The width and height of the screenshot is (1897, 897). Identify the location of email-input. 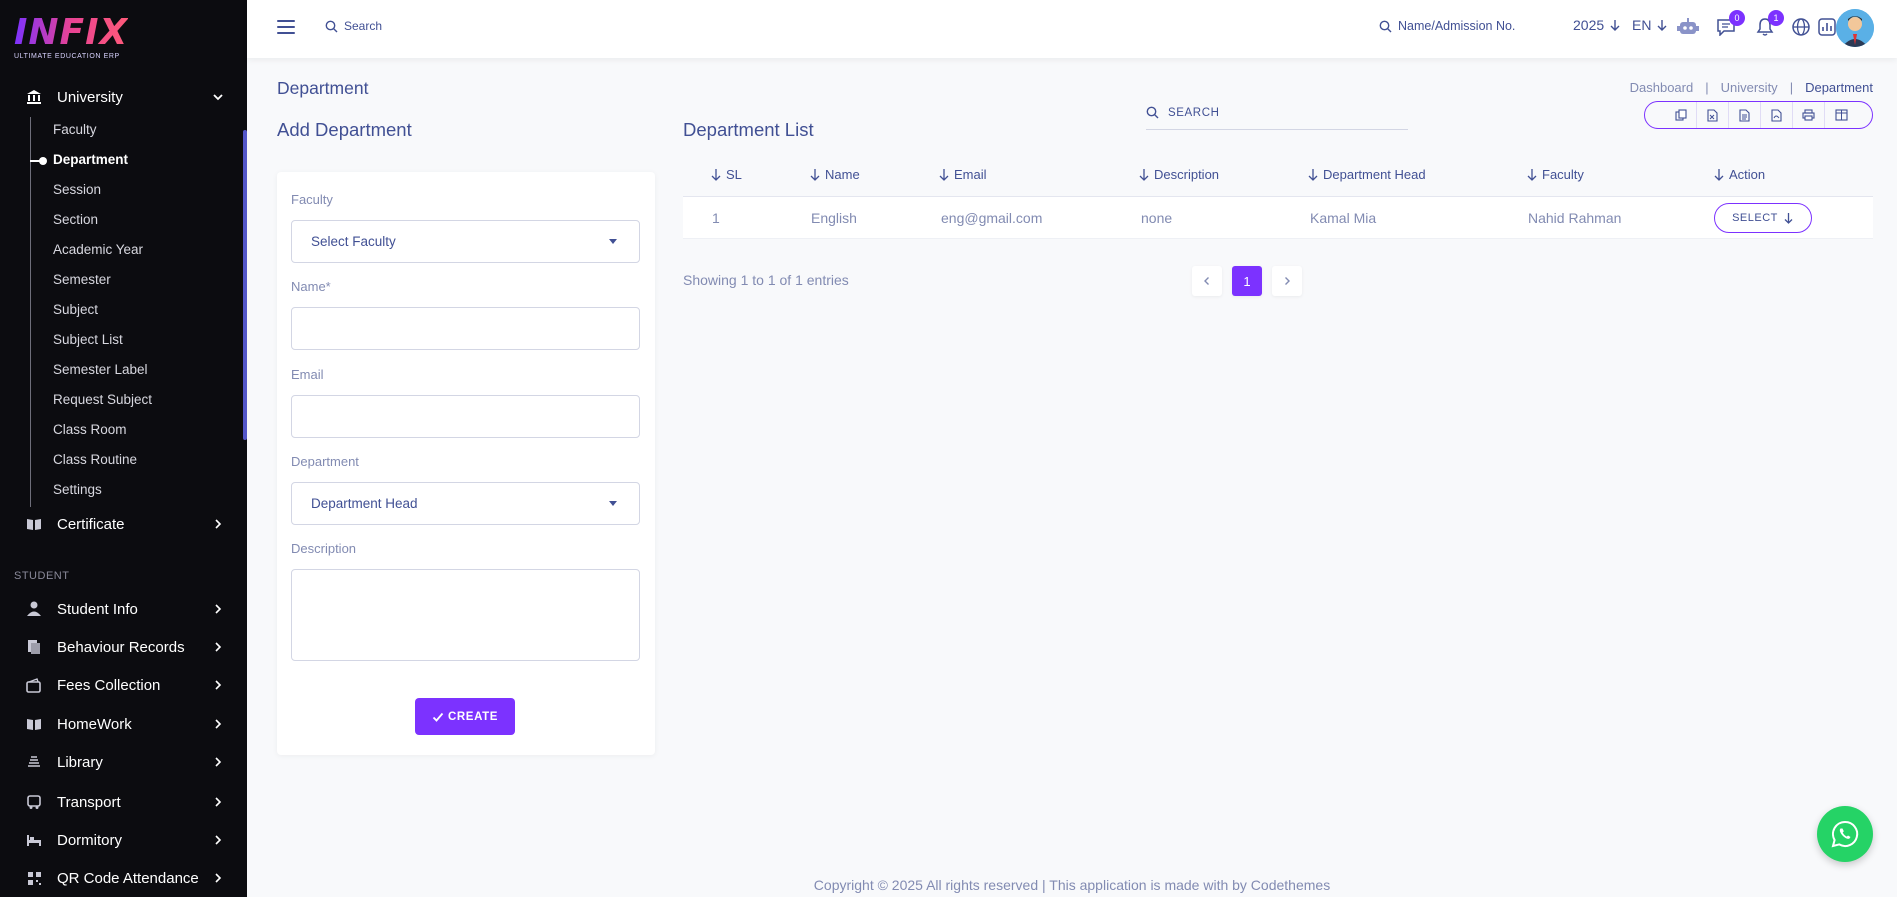
(465, 416).